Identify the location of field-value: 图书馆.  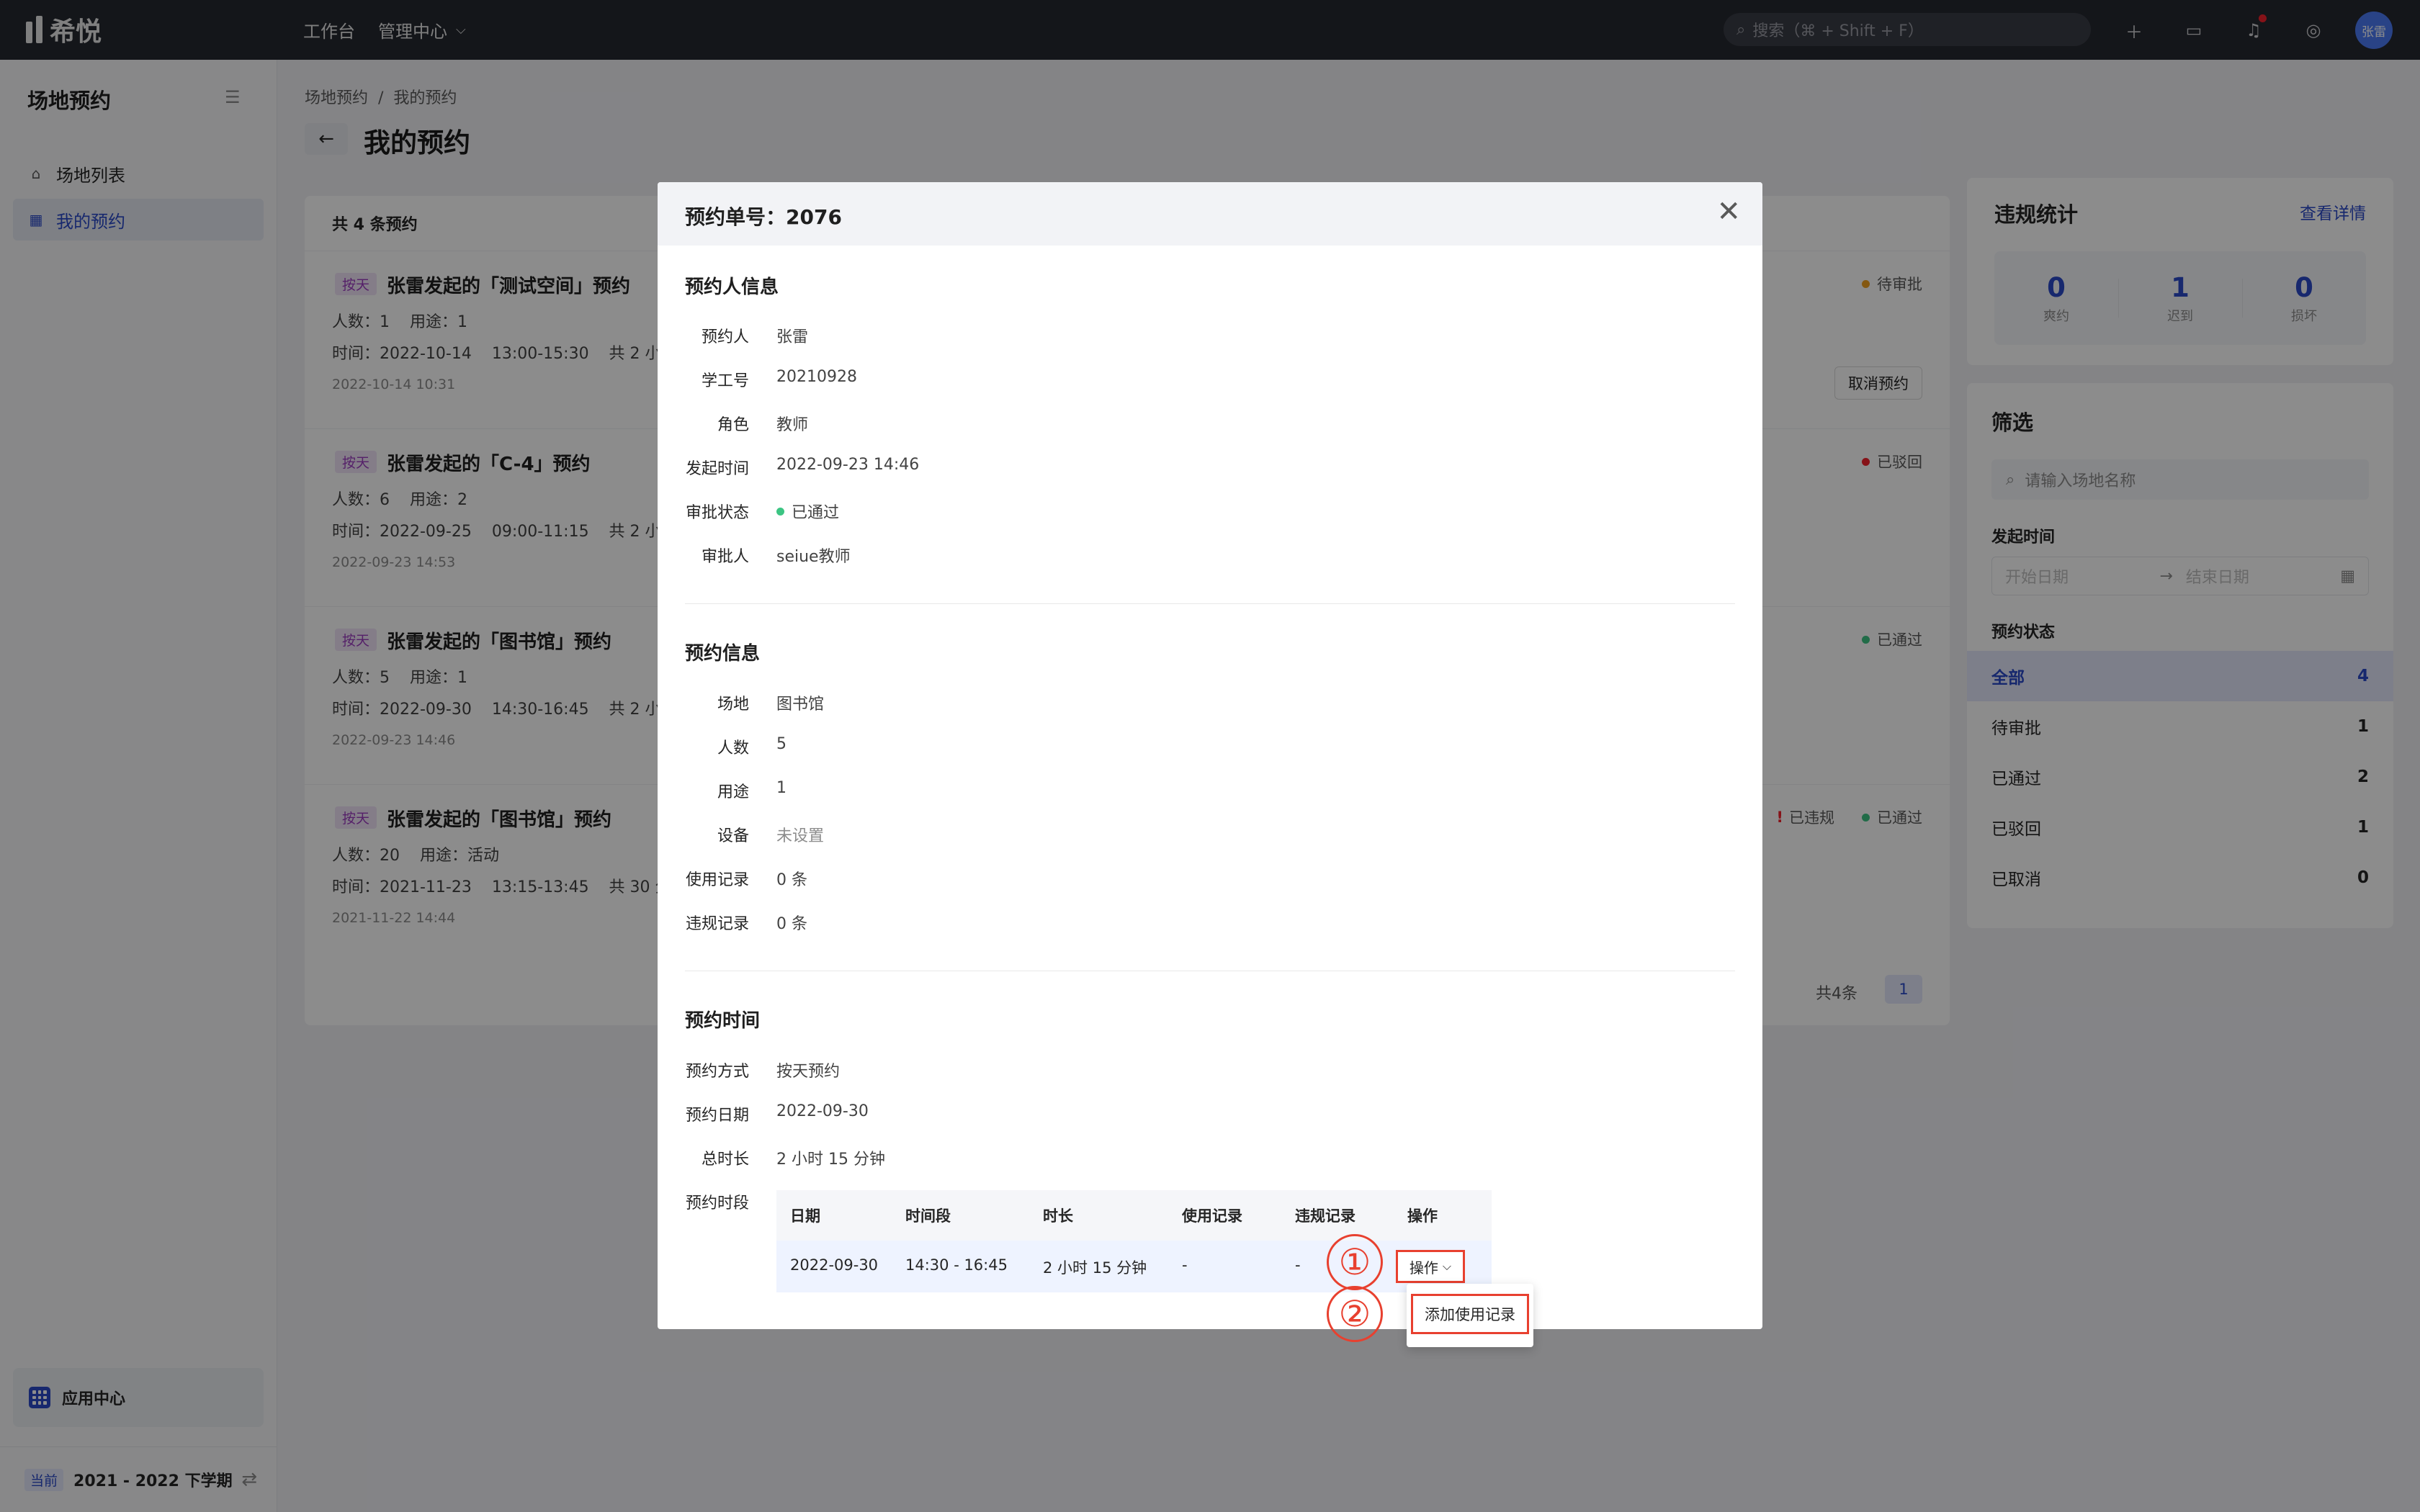
(800, 705).